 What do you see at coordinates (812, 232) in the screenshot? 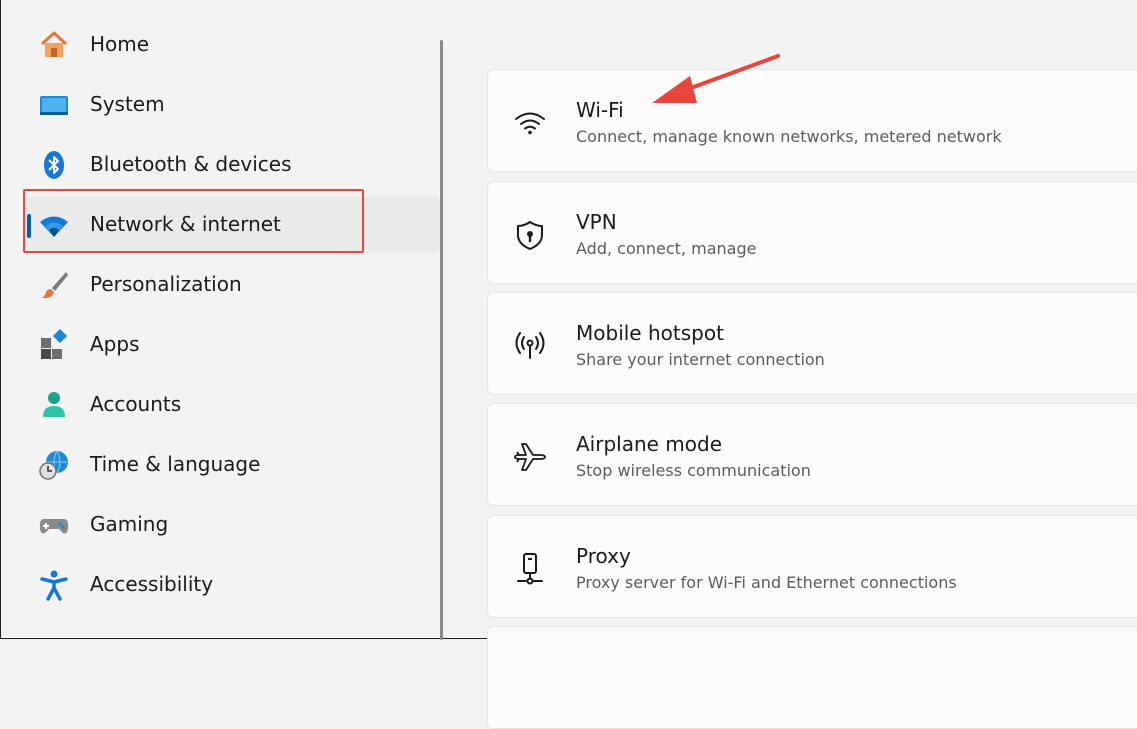
I see `card-vpn: VPN Add, connect, manage` at bounding box center [812, 232].